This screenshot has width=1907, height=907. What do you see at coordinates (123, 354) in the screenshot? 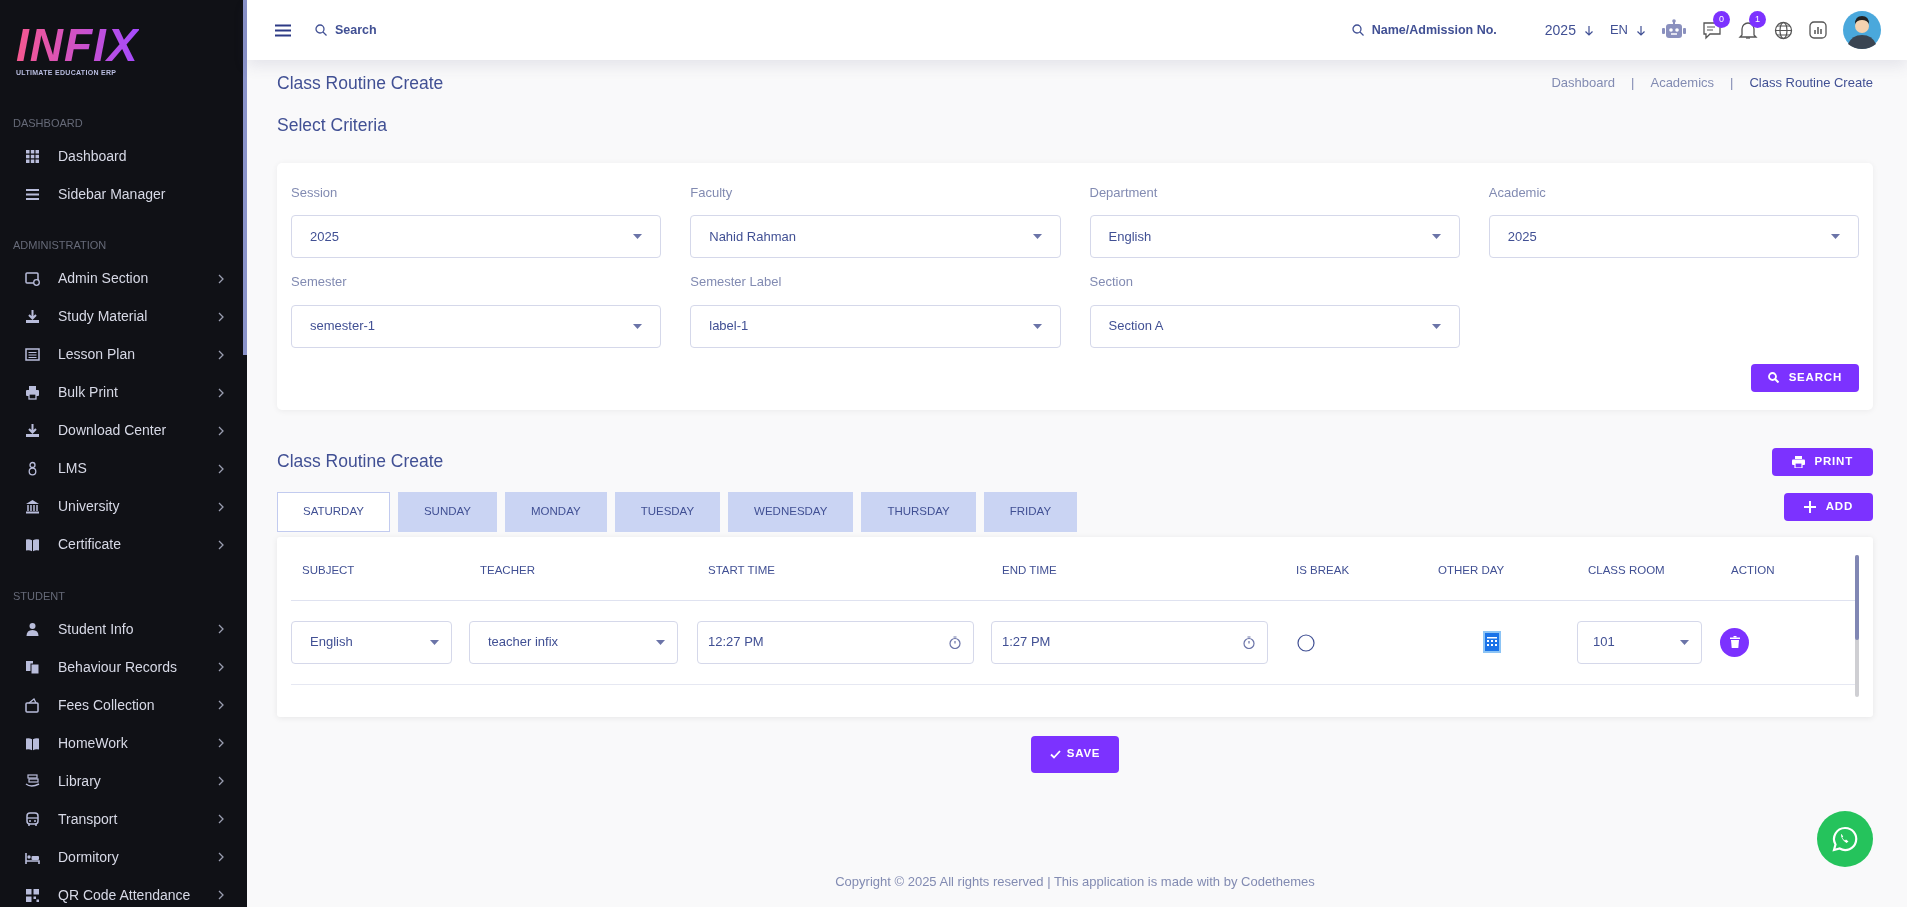
I see `sidebar-item: Lesson Plan` at bounding box center [123, 354].